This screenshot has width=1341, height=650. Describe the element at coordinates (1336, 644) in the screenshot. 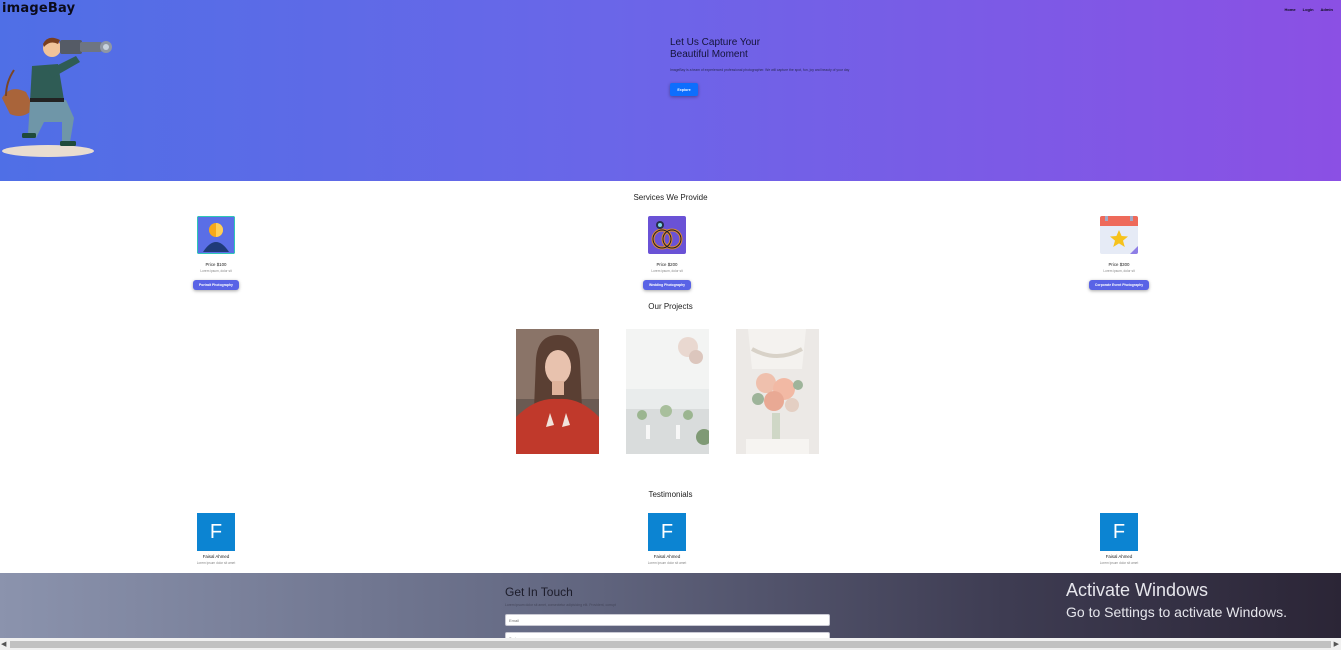

I see `scroll-right-arrow-icon: ▶` at that location.